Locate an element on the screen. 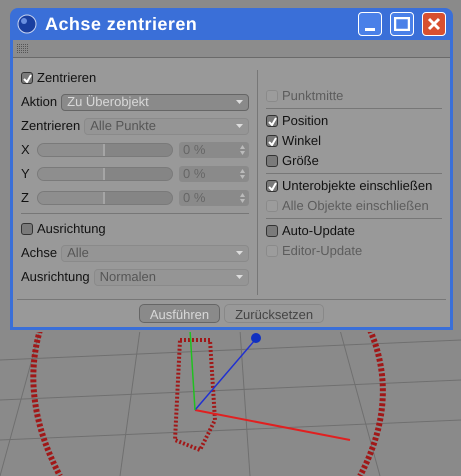 Image resolution: width=461 pixels, height=476 pixels. maximize-button is located at coordinates (402, 24).